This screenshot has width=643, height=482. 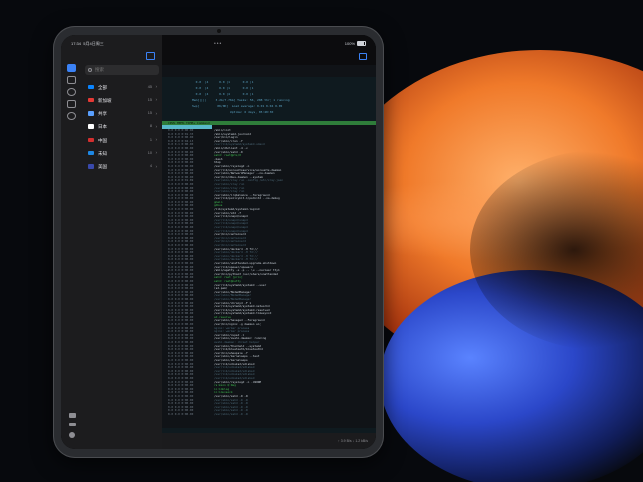 I want to click on export-icon, so click(x=71, y=104).